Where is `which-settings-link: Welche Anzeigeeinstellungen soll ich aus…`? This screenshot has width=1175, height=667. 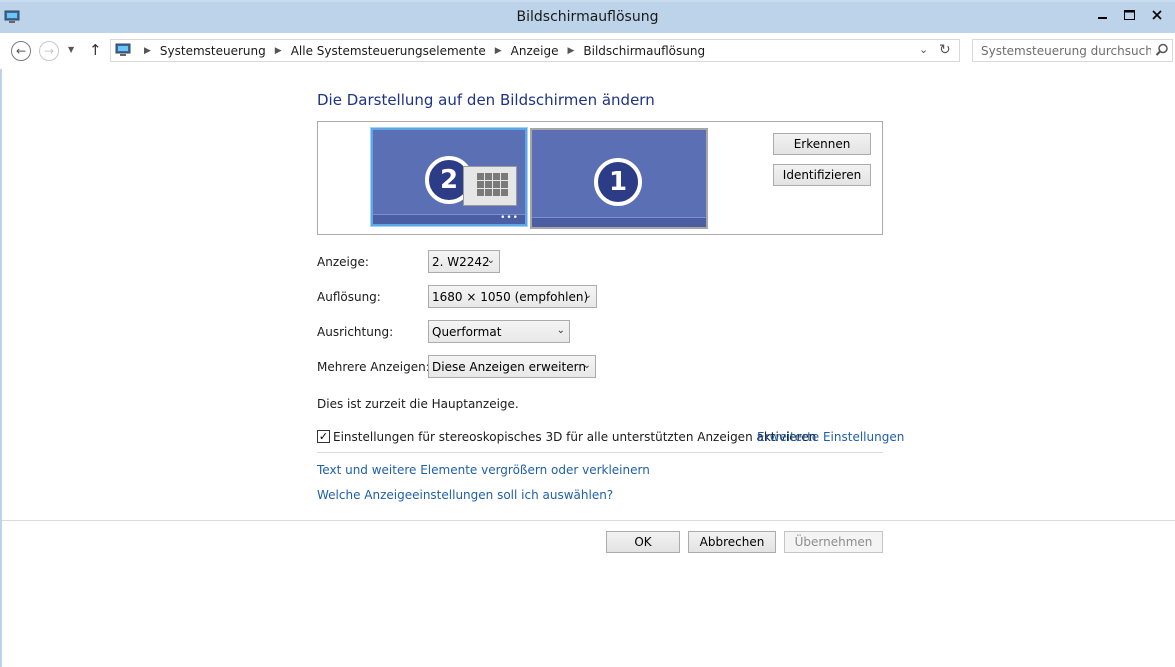
which-settings-link: Welche Anzeigeeinstellungen soll ich aus… is located at coordinates (465, 495).